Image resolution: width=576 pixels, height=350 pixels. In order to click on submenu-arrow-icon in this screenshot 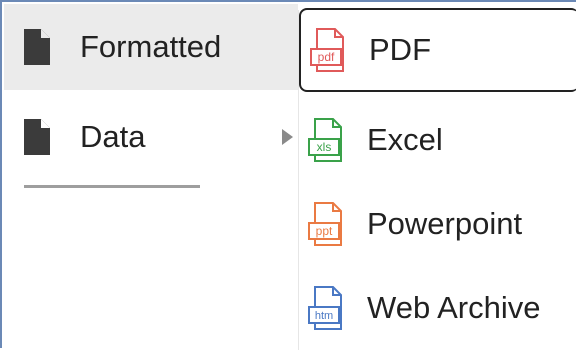, I will do `click(287, 137)`.